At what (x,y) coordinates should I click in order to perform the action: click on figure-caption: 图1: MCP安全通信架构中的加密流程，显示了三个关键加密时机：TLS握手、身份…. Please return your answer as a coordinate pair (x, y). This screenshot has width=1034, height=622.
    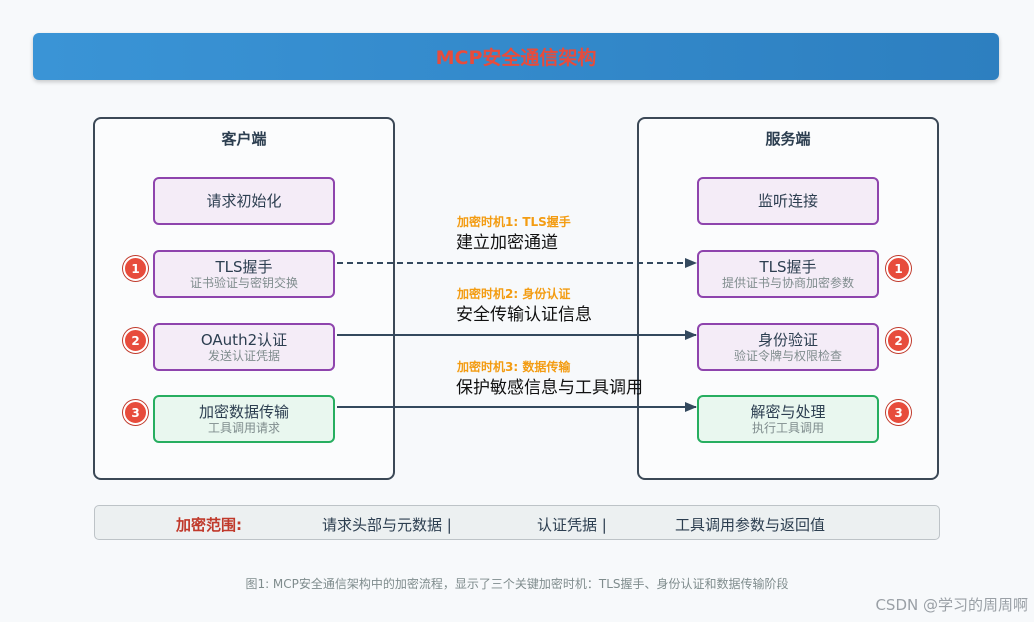
    Looking at the image, I should click on (517, 584).